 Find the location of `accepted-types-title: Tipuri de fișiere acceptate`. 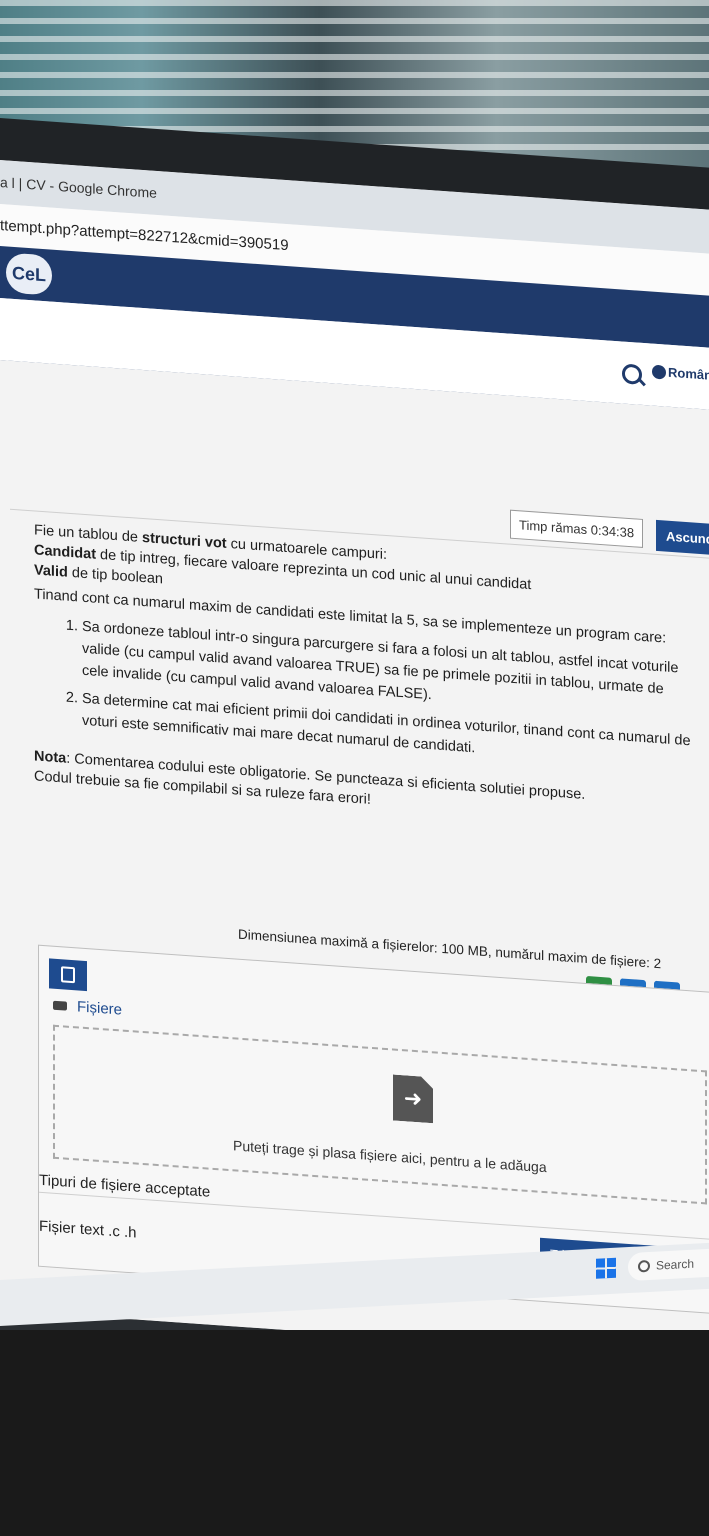

accepted-types-title: Tipuri de fișiere acceptate is located at coordinates (125, 1186).